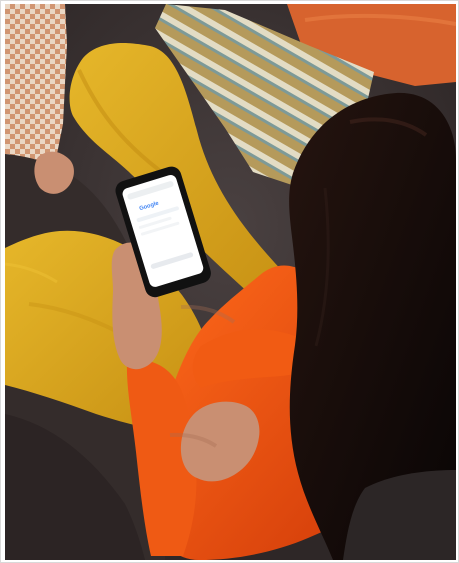 Image resolution: width=459 pixels, height=563 pixels. I want to click on checkered-pillow, so click(36, 84).